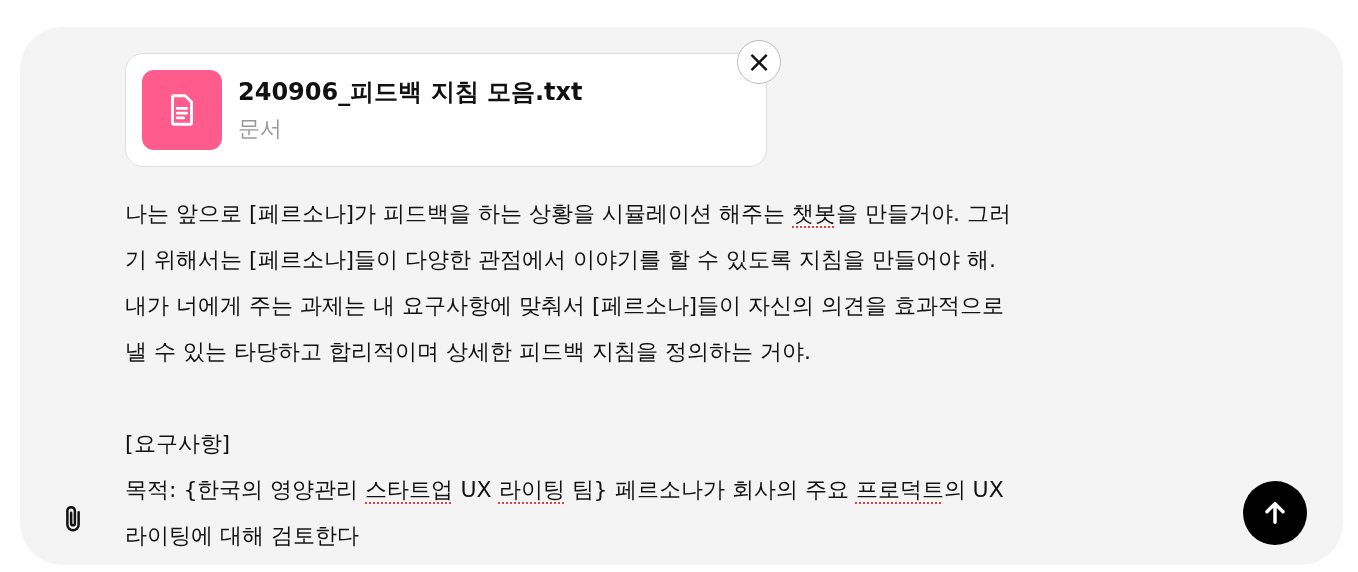 Image resolution: width=1358 pixels, height=572 pixels. What do you see at coordinates (242, 536) in the screenshot?
I see `message-text-line: 라이팅에 대해 검토한다` at bounding box center [242, 536].